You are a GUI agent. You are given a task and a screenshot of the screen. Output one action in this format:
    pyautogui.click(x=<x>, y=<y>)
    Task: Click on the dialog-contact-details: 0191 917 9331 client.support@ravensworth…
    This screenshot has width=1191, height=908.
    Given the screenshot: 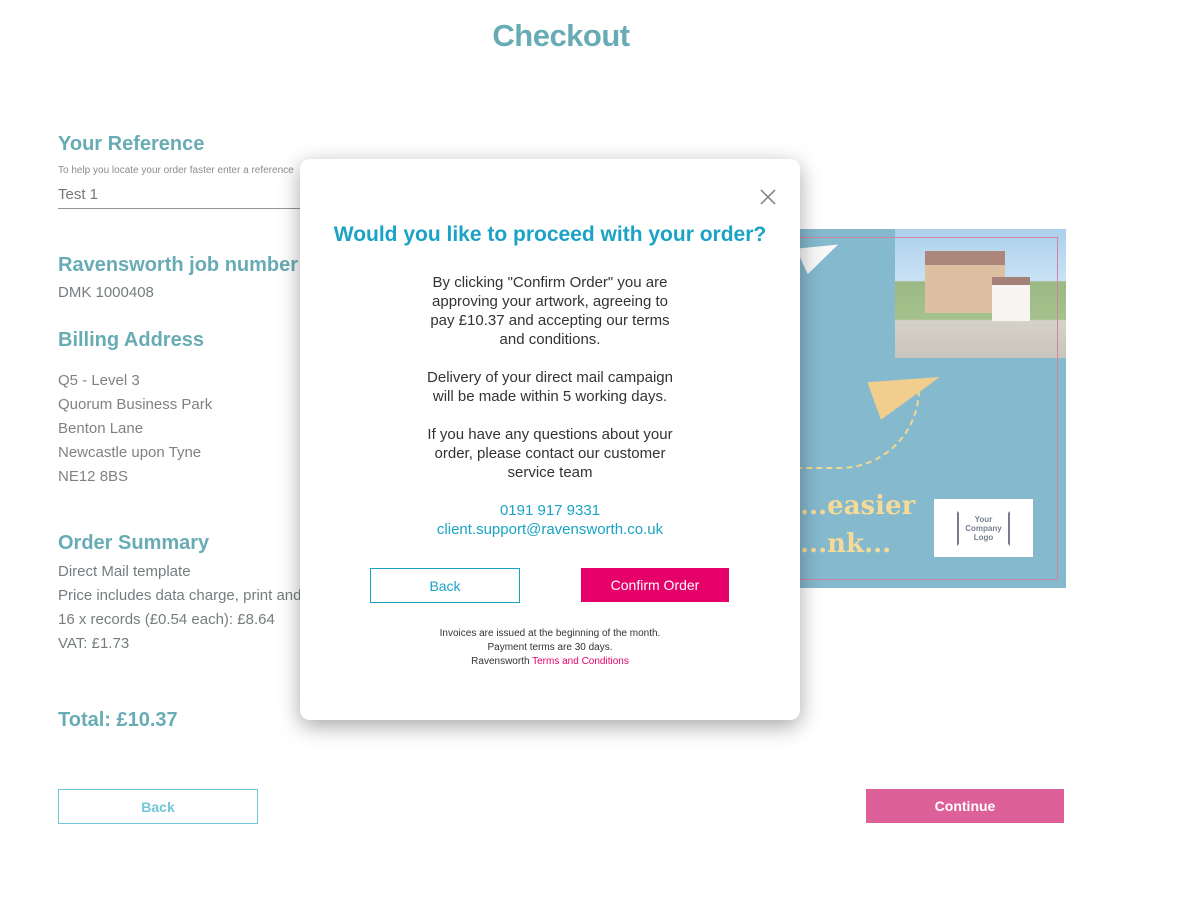 What is the action you would take?
    pyautogui.click(x=550, y=520)
    